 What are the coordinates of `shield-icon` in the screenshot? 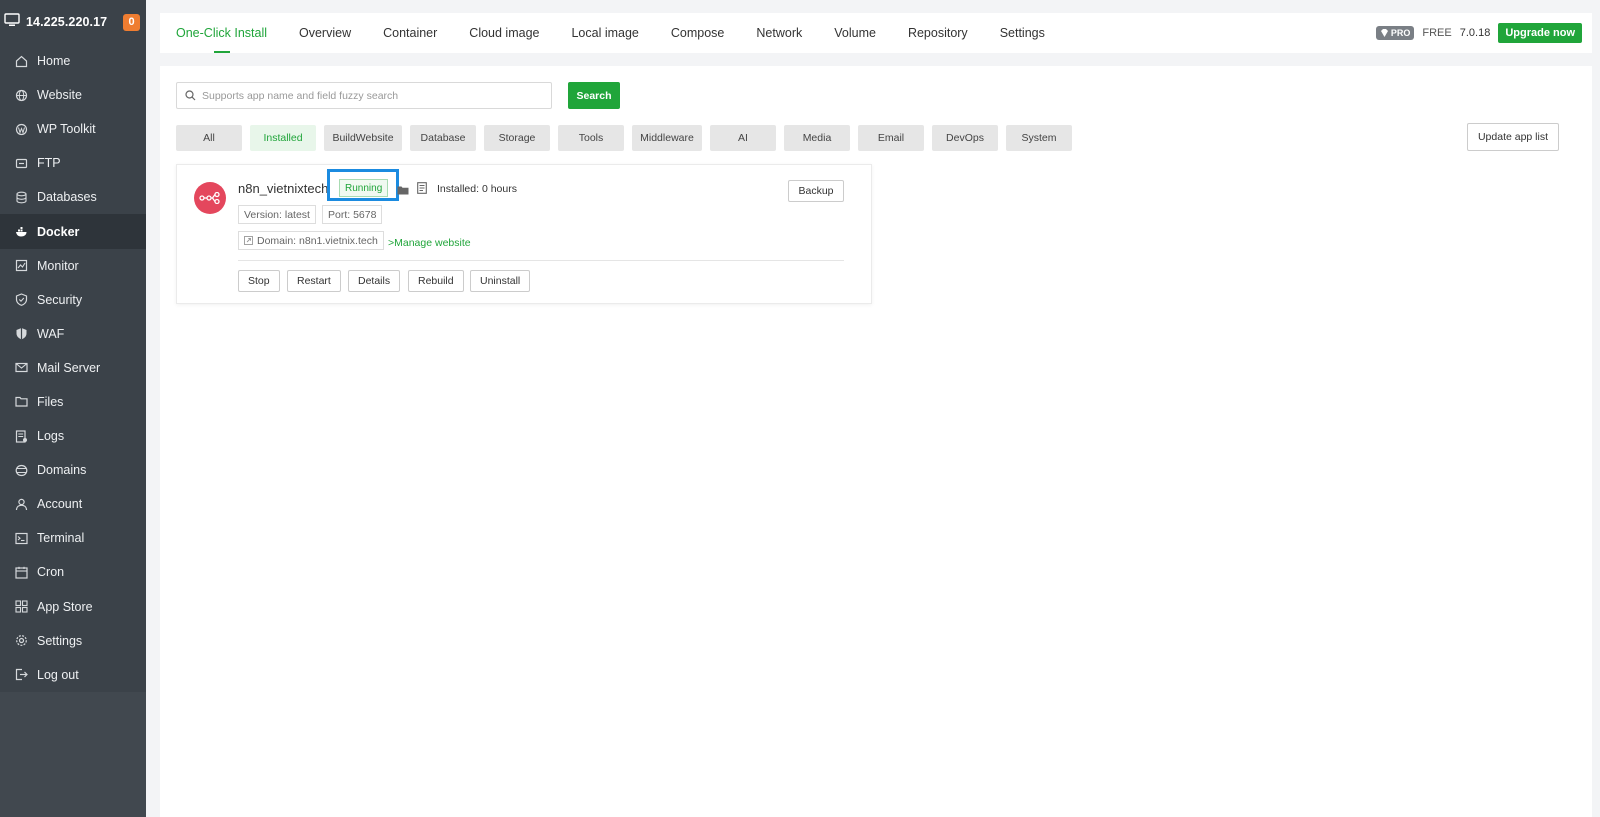 It's located at (21, 300).